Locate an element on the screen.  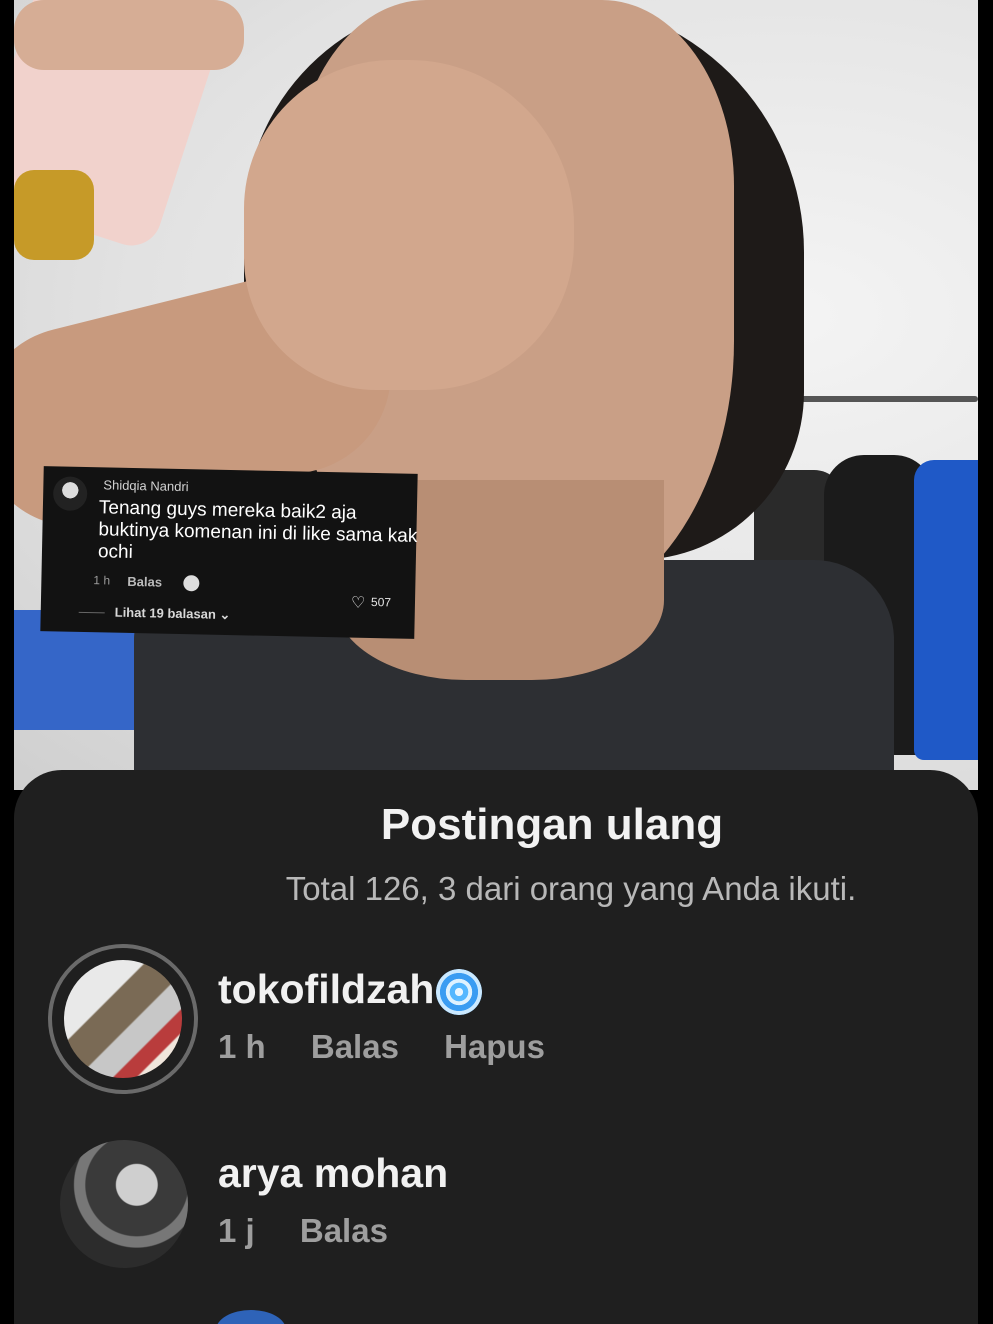
clothes-rack is located at coordinates (876, 399).